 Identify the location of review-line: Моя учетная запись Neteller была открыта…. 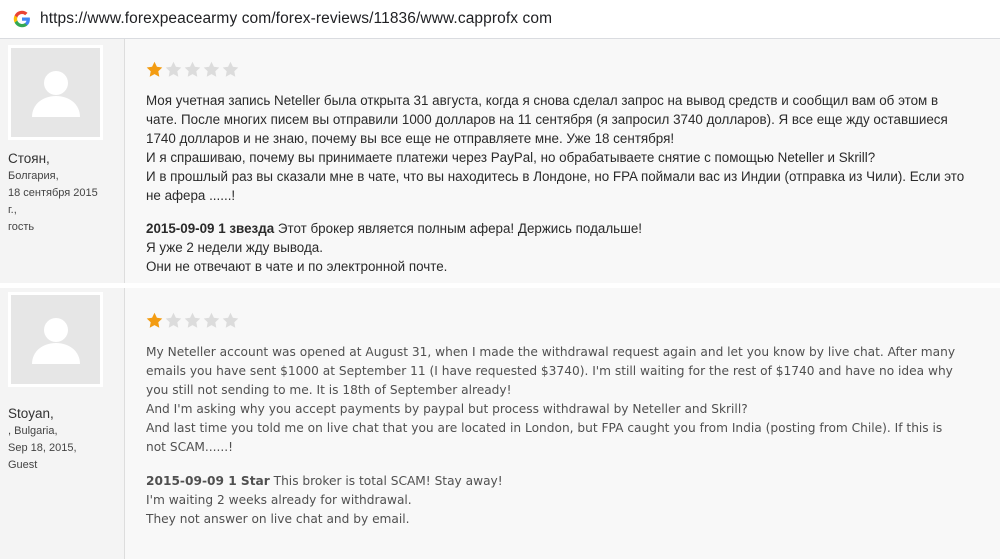
(542, 100).